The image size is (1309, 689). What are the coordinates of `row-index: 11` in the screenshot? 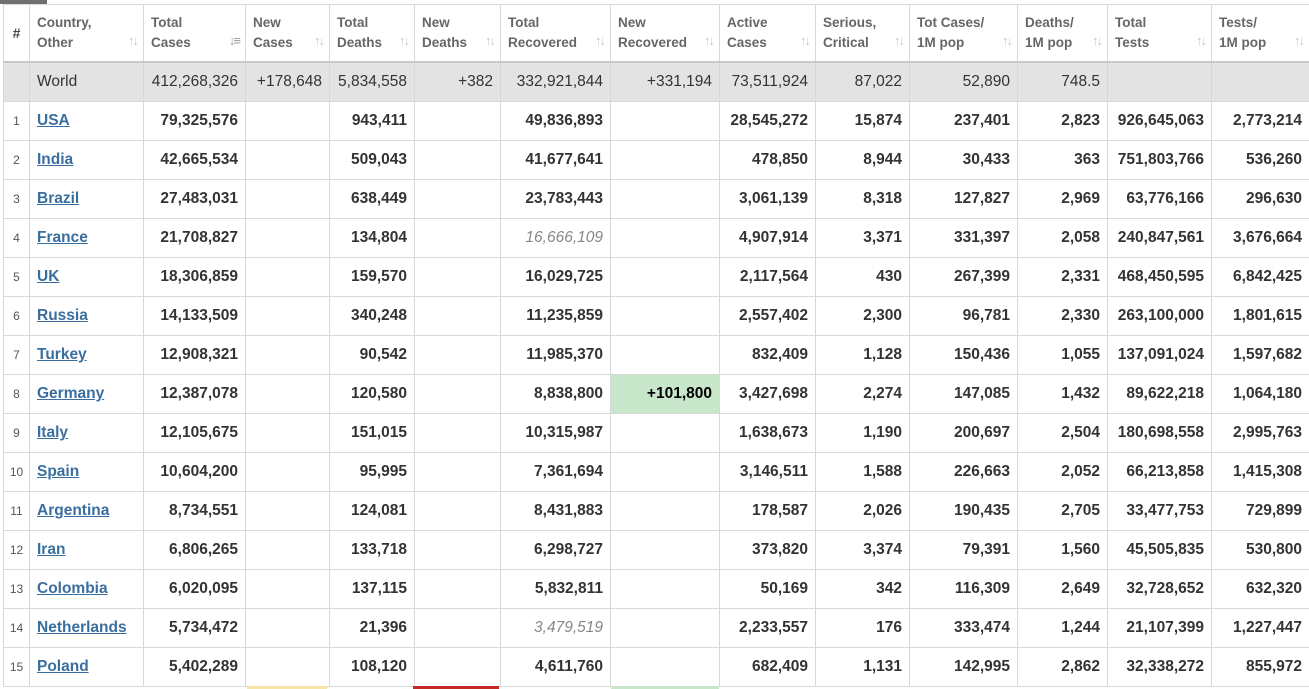 It's located at (16, 511).